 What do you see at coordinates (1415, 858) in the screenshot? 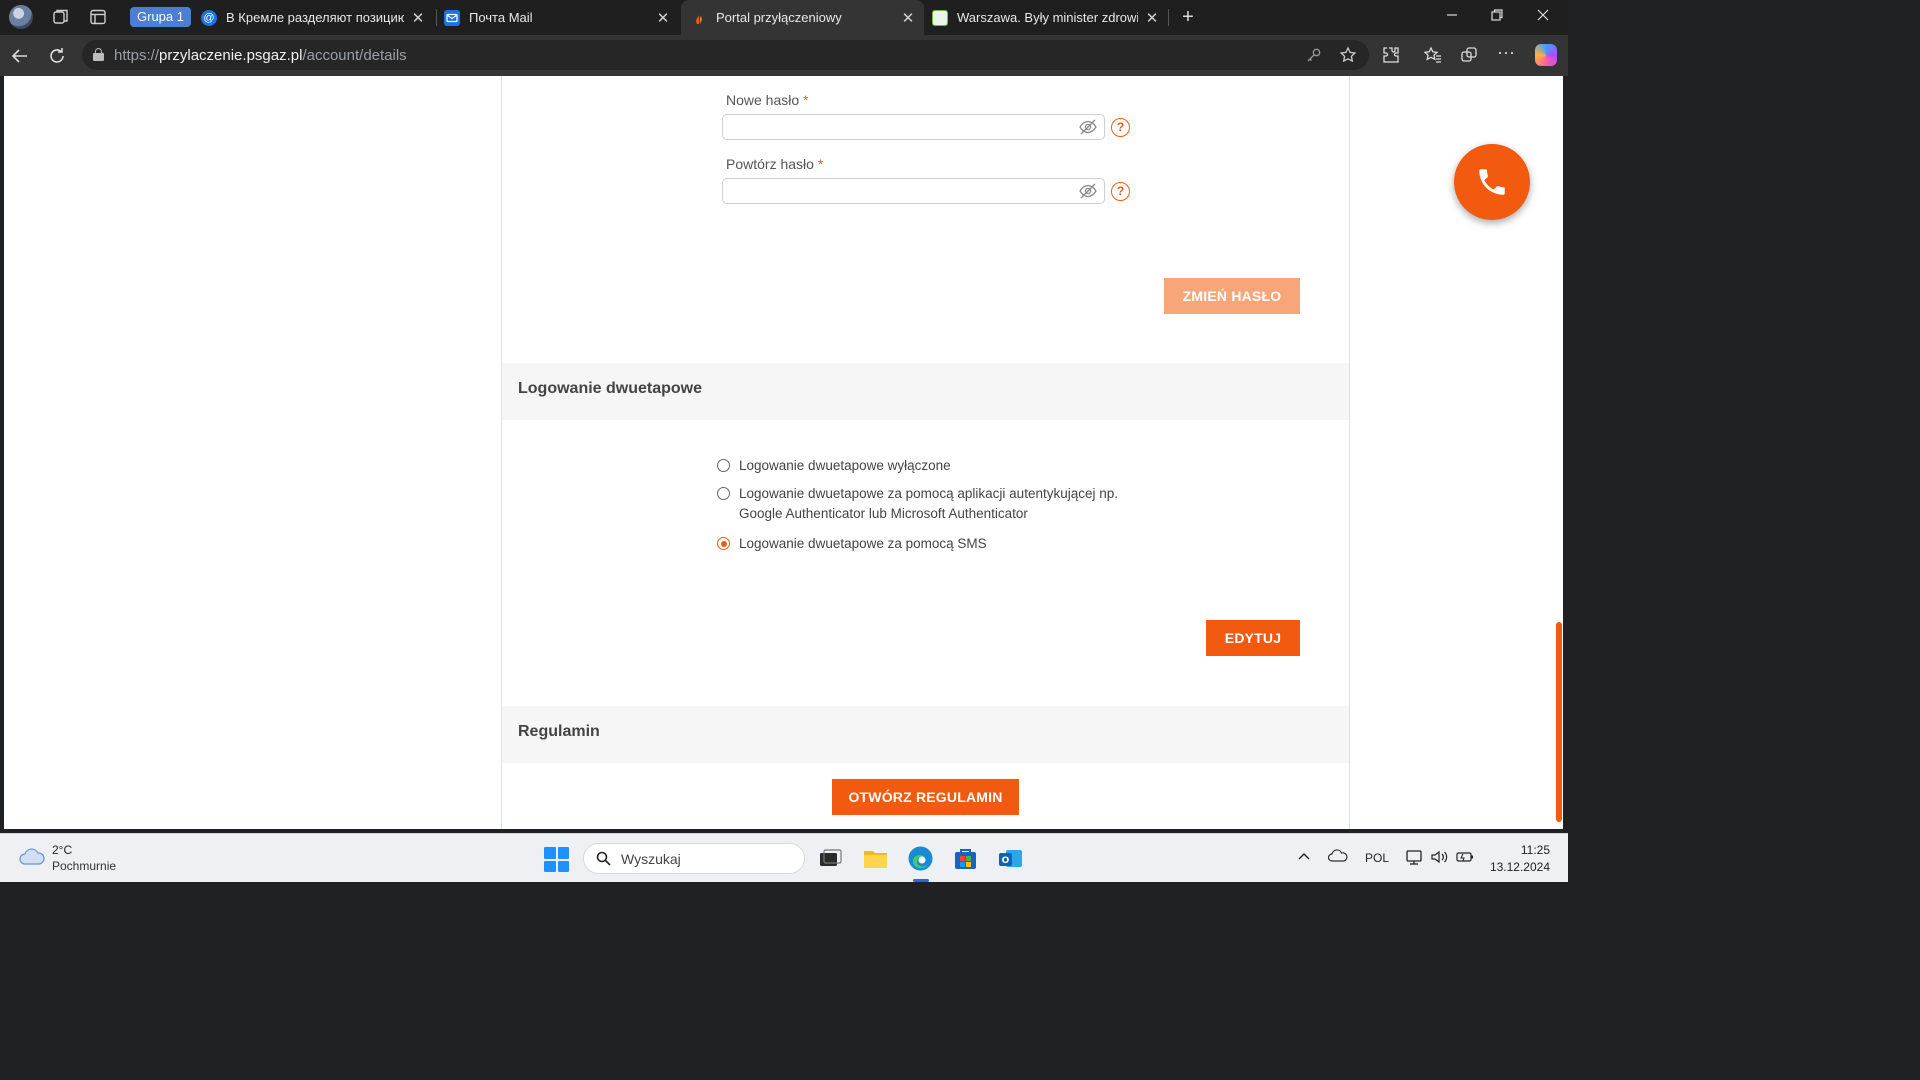
I see `network-icon` at bounding box center [1415, 858].